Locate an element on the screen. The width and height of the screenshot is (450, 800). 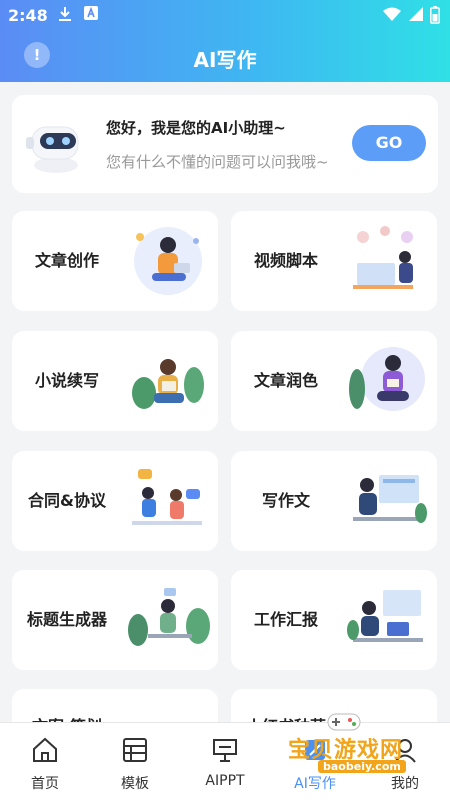
card-essay-writing: 写作文 is located at coordinates (334, 501).